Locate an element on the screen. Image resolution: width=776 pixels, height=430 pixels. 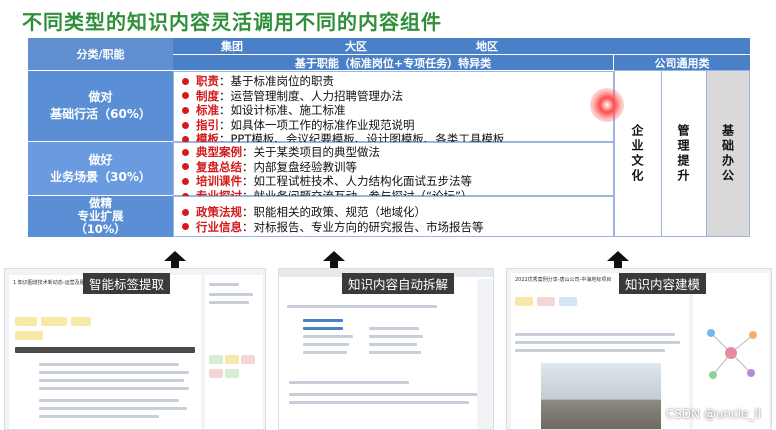
knowledge-graph-icon is located at coordinates (732, 354).